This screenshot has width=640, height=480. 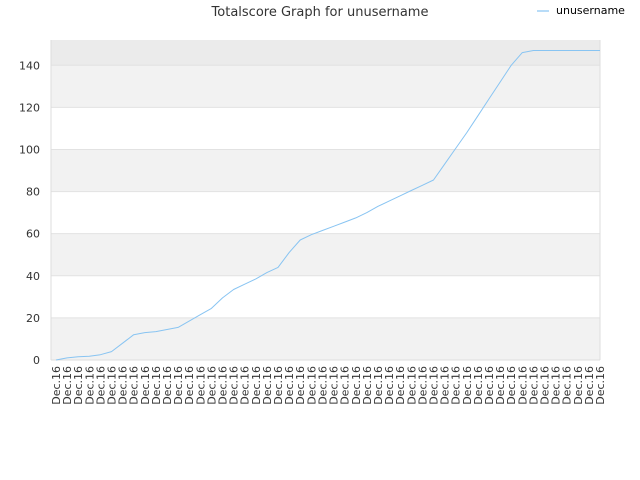 I want to click on grid-band-top, so click(x=325, y=53).